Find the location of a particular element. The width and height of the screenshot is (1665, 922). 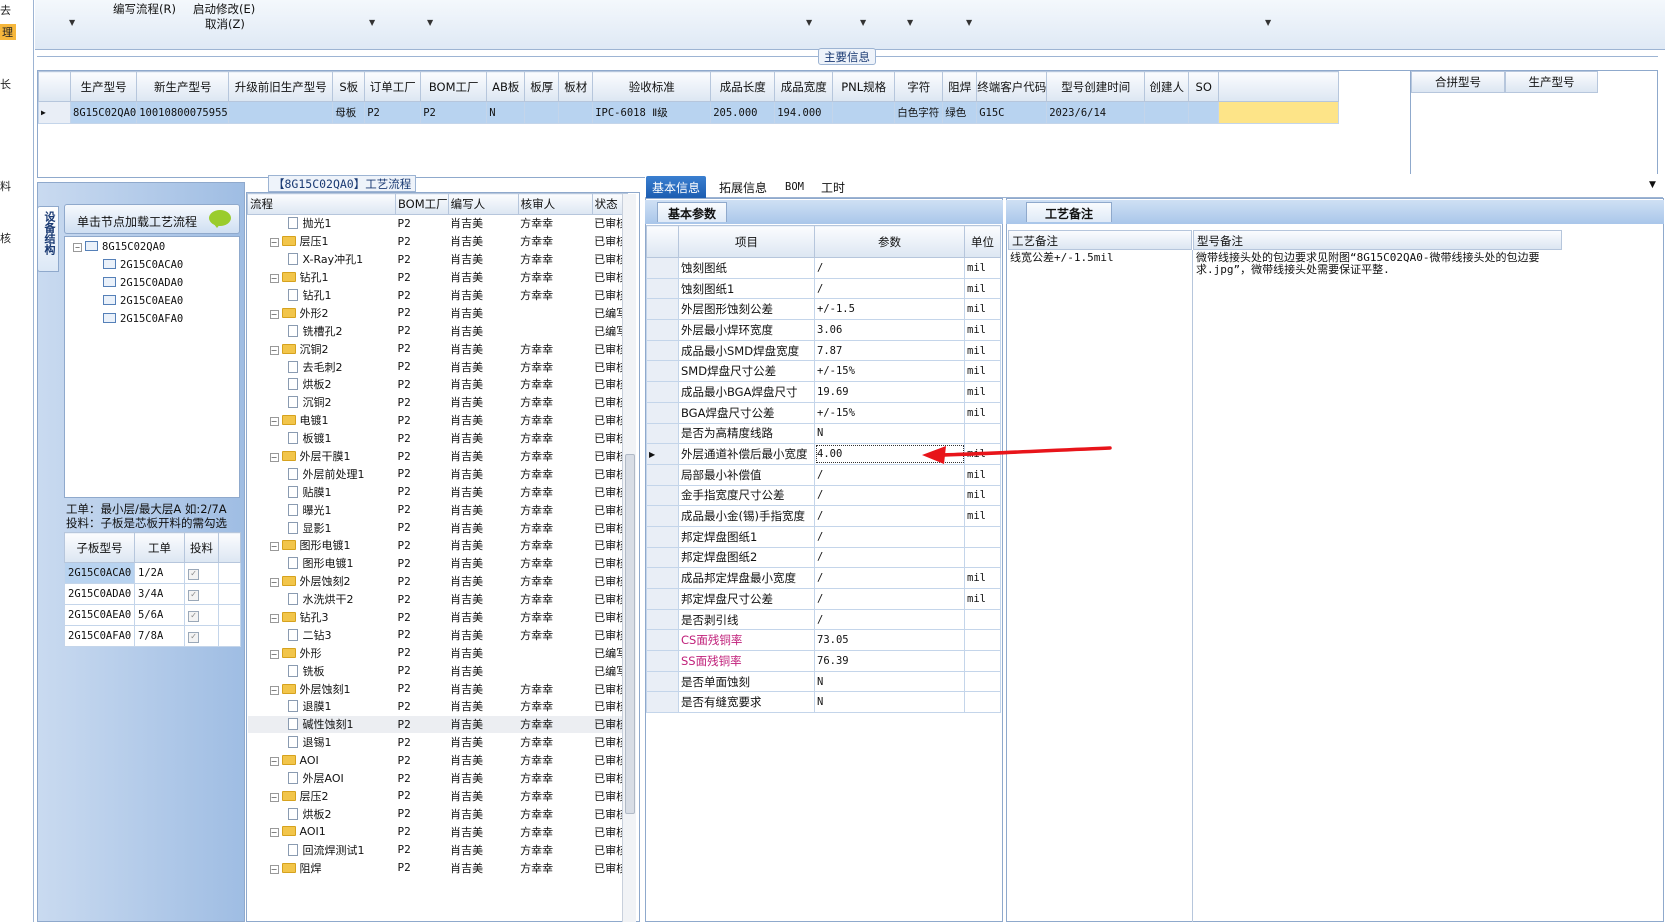

main-cell: 8G15C02QA0 is located at coordinates (103, 112).